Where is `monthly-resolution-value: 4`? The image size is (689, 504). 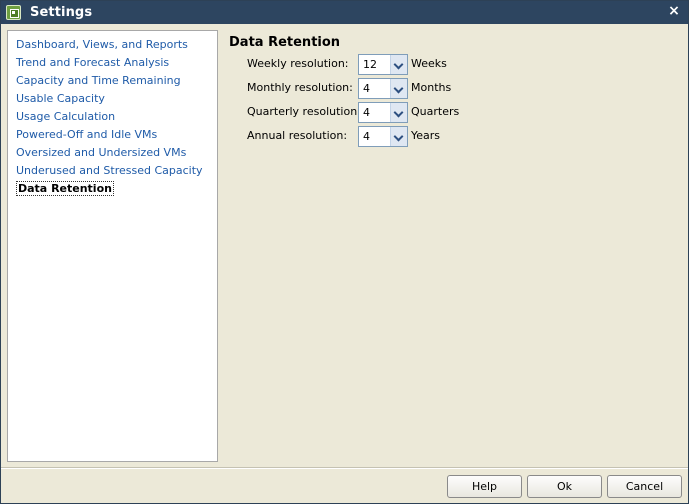
monthly-resolution-value: 4 is located at coordinates (366, 88).